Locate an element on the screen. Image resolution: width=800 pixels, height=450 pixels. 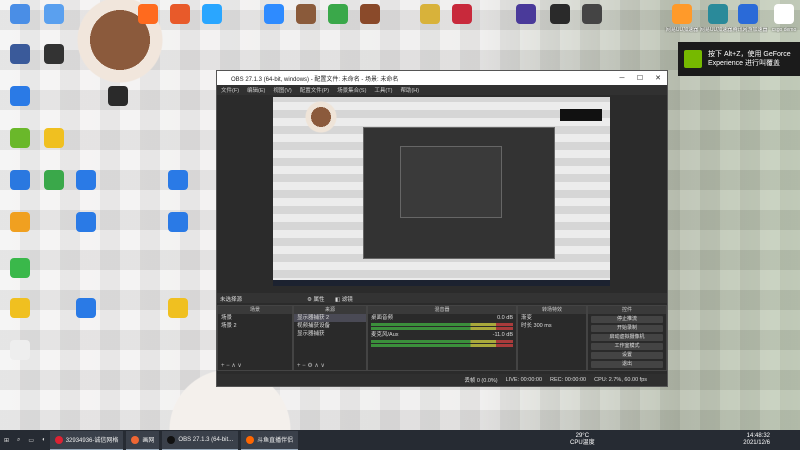
system-clock: 14:48:32 2021/12/6 is located at coordinates (756, 440).